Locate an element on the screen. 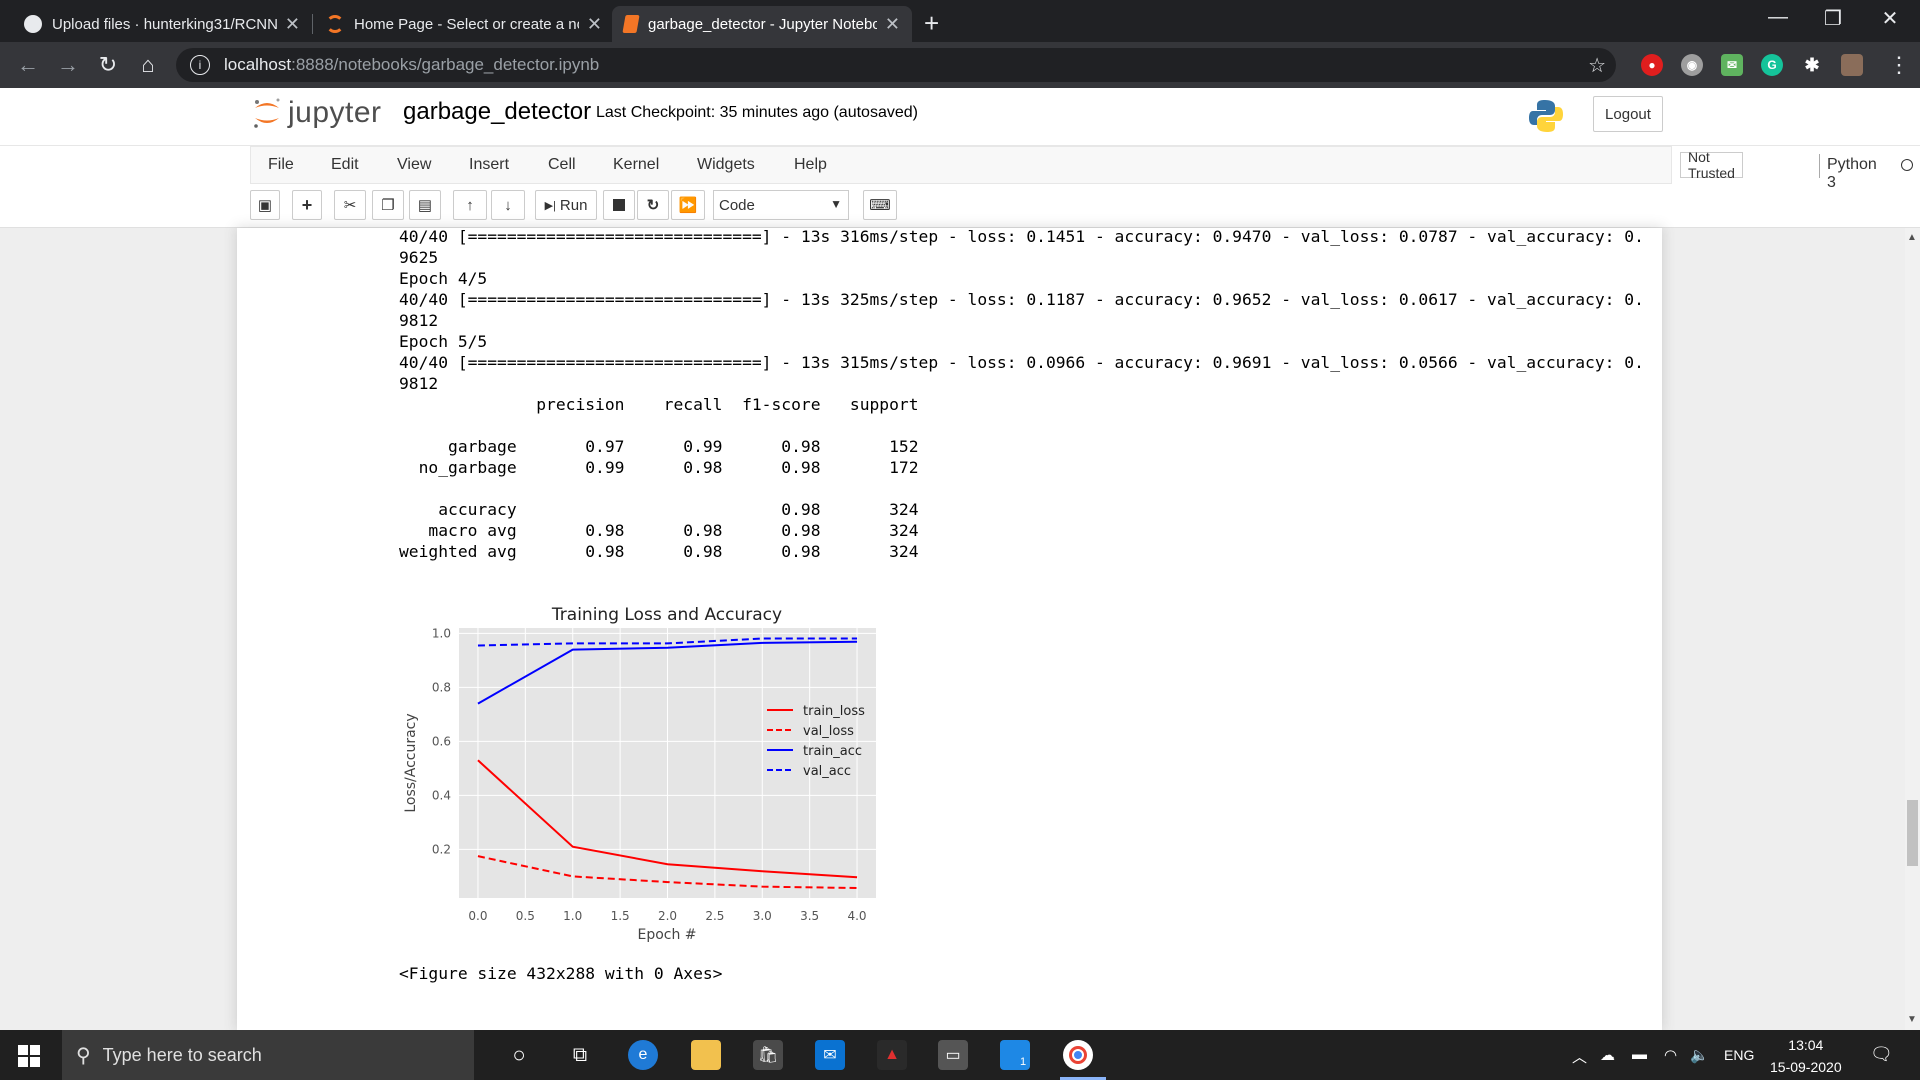 Image resolution: width=1920 pixels, height=1080 pixels. tab-title: garbage_detector - Jupyter Notebook is located at coordinates (762, 24).